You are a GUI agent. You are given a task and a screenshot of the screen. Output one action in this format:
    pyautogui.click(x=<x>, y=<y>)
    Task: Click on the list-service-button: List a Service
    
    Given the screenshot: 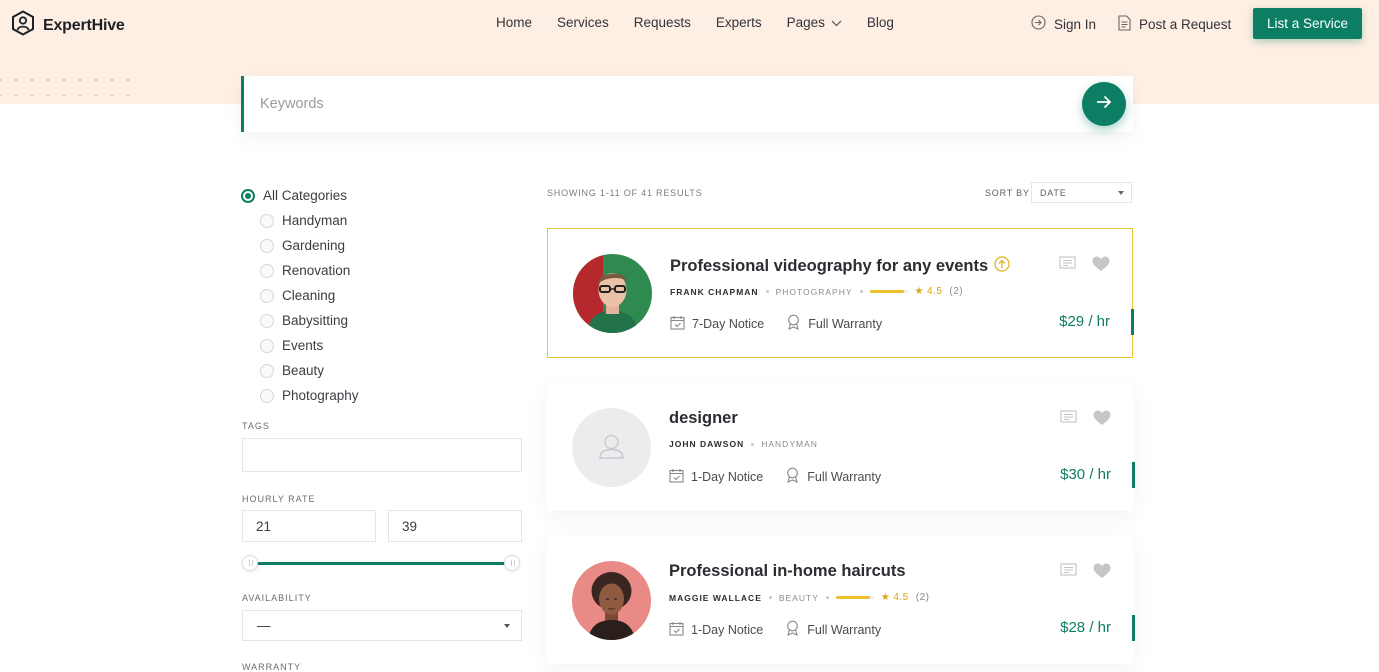 What is the action you would take?
    pyautogui.click(x=1307, y=23)
    